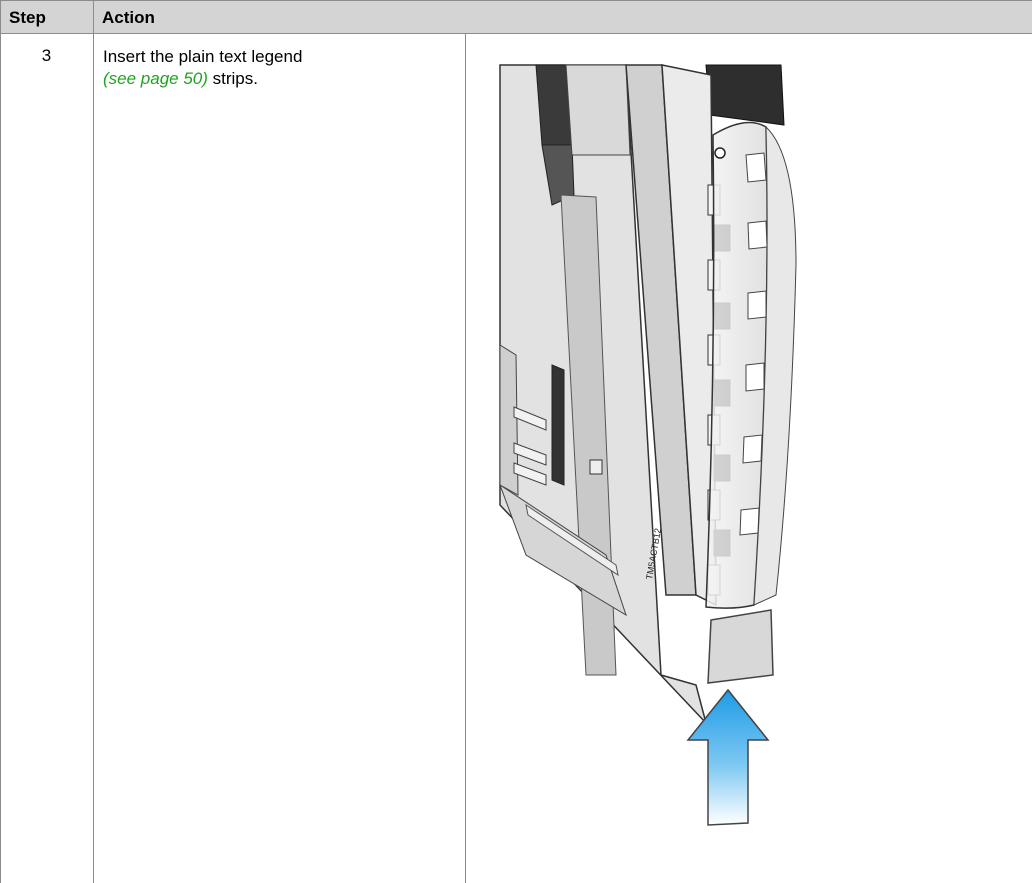 The width and height of the screenshot is (1032, 883). What do you see at coordinates (203, 56) in the screenshot?
I see `action-text-before: Insert the plain text legend` at bounding box center [203, 56].